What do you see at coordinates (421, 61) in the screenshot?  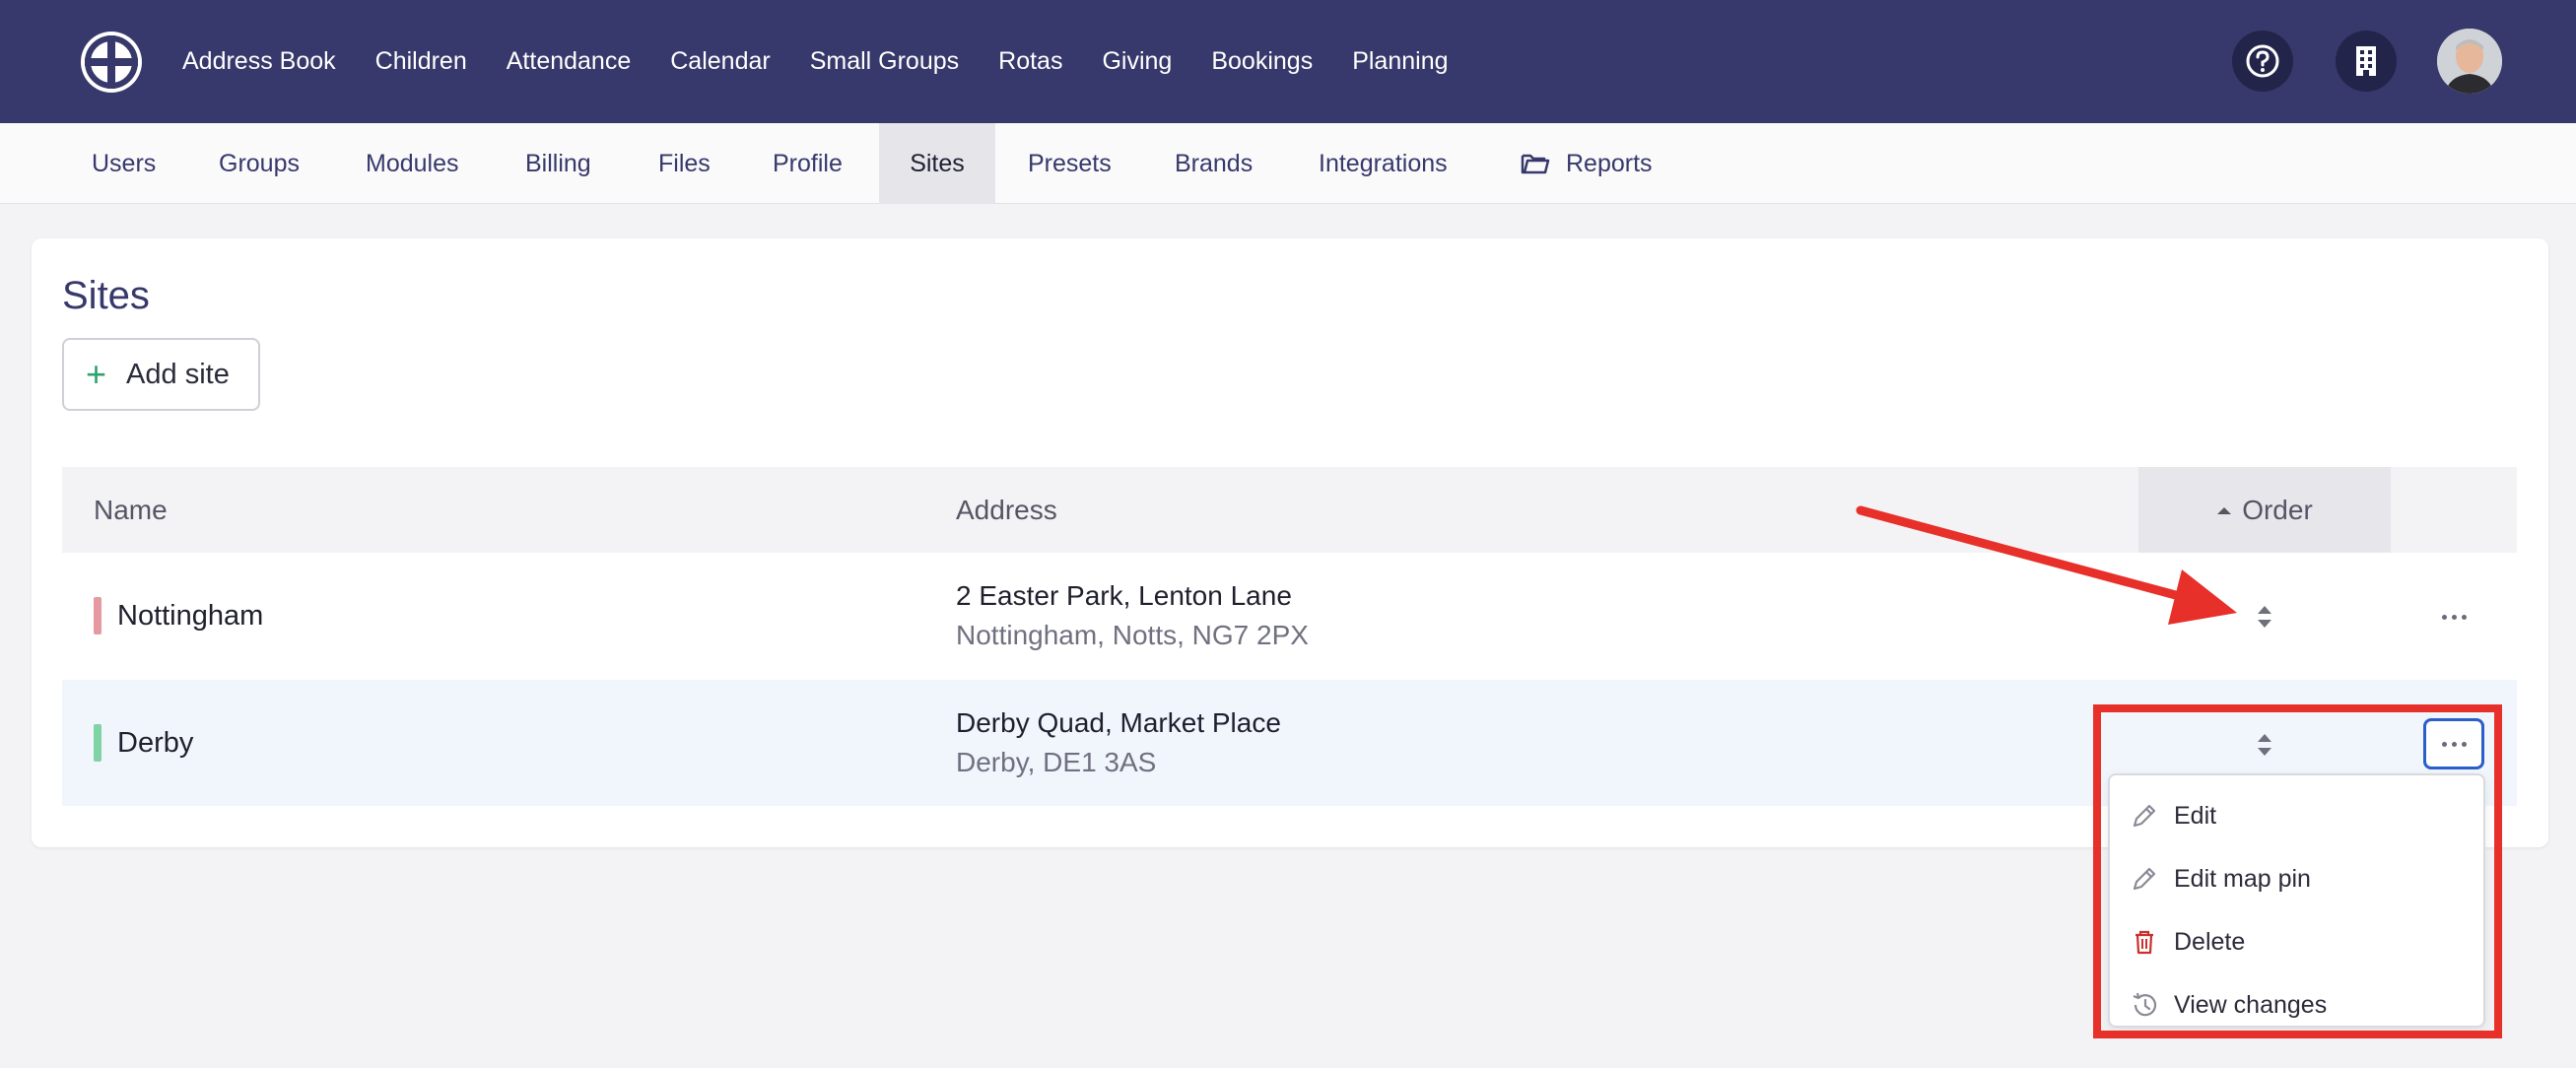 I see `nav-children: Children` at bounding box center [421, 61].